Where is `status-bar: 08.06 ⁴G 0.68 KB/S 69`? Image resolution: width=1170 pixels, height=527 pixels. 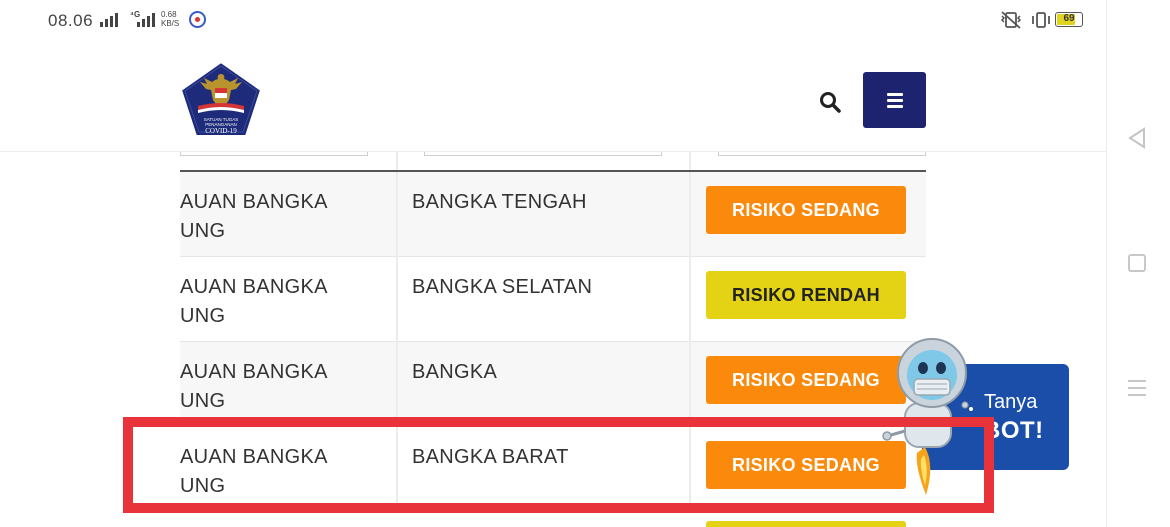 status-bar: 08.06 ⁴G 0.68 KB/S 69 is located at coordinates (553, 20).